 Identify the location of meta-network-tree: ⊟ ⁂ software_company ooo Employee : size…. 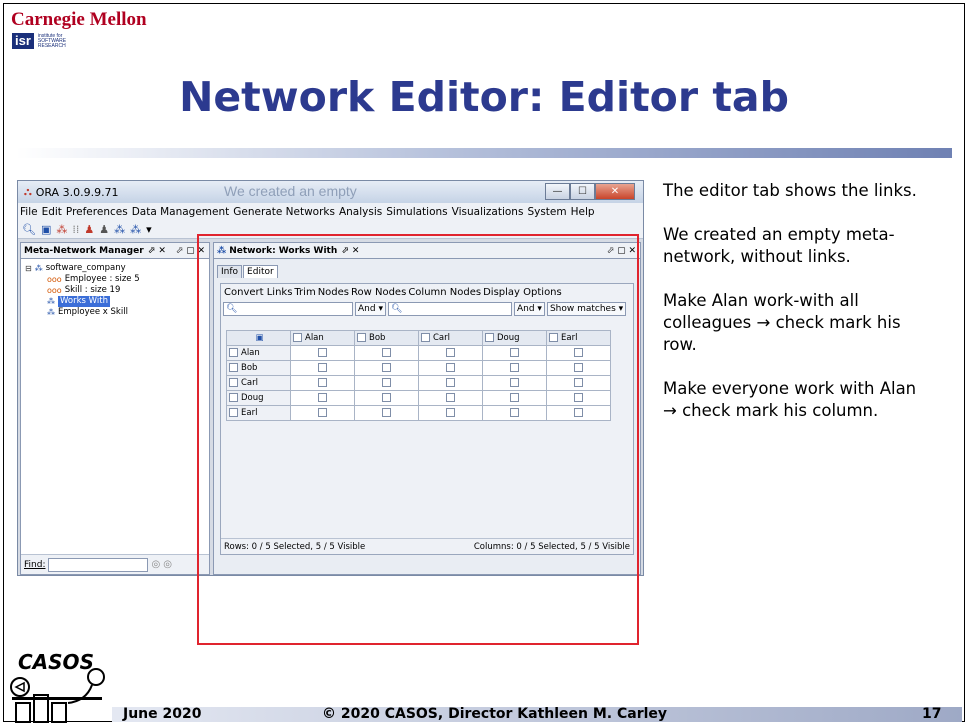
(115, 288).